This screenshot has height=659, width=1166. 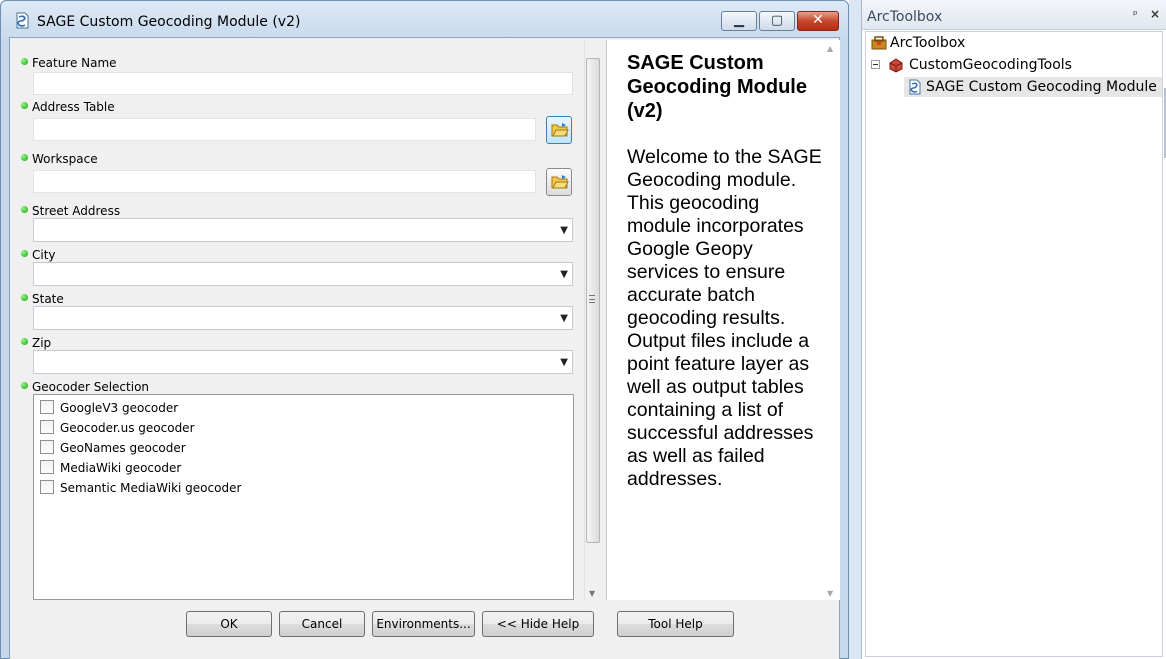 I want to click on collapse-icon, so click(x=875, y=64).